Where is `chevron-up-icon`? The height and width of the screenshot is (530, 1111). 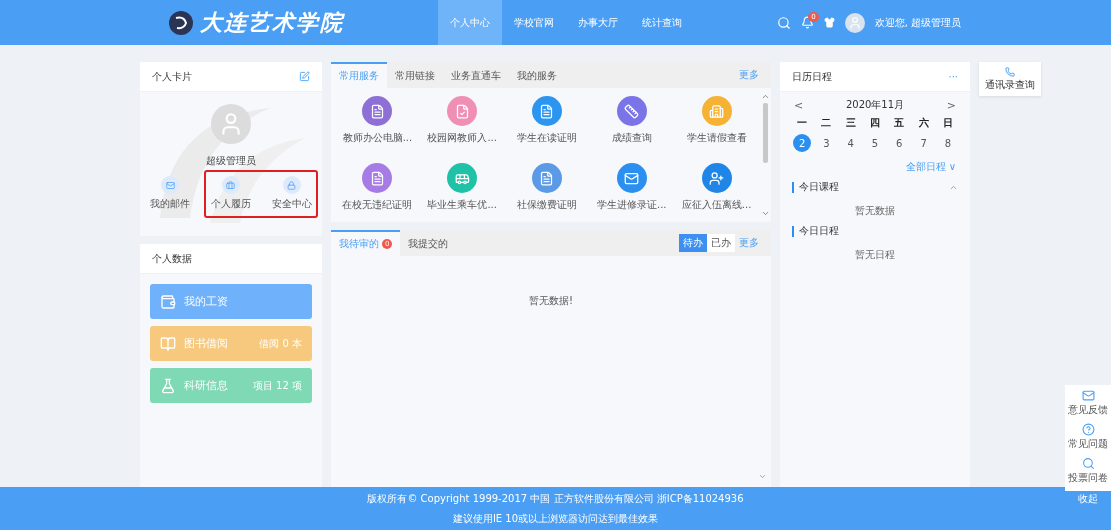 chevron-up-icon is located at coordinates (765, 96).